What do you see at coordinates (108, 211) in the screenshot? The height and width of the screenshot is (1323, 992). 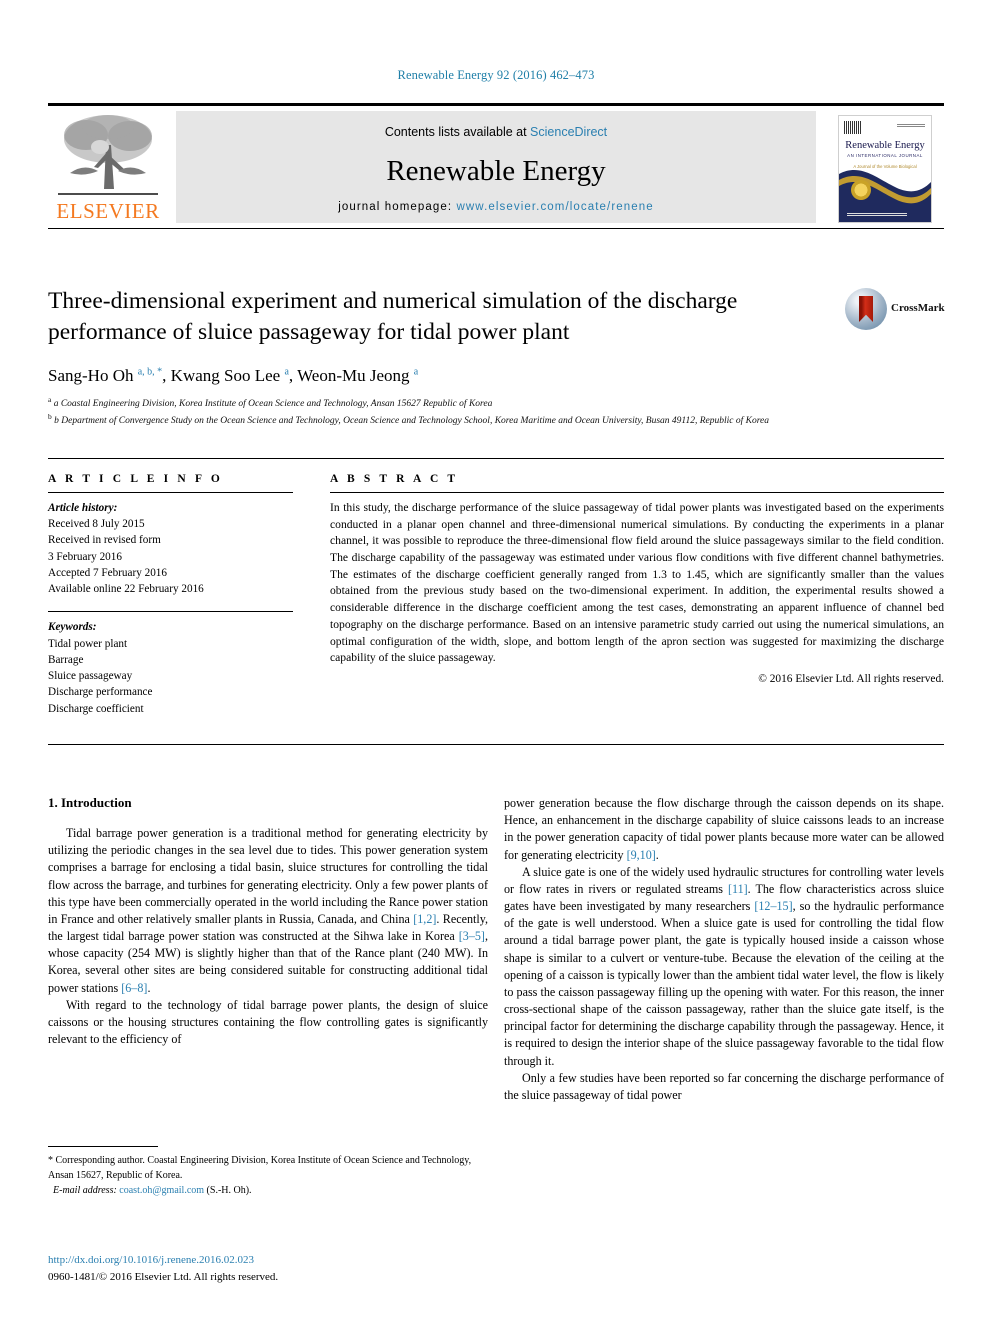 I see `elsevier-wordmark: ELSEVIER` at bounding box center [108, 211].